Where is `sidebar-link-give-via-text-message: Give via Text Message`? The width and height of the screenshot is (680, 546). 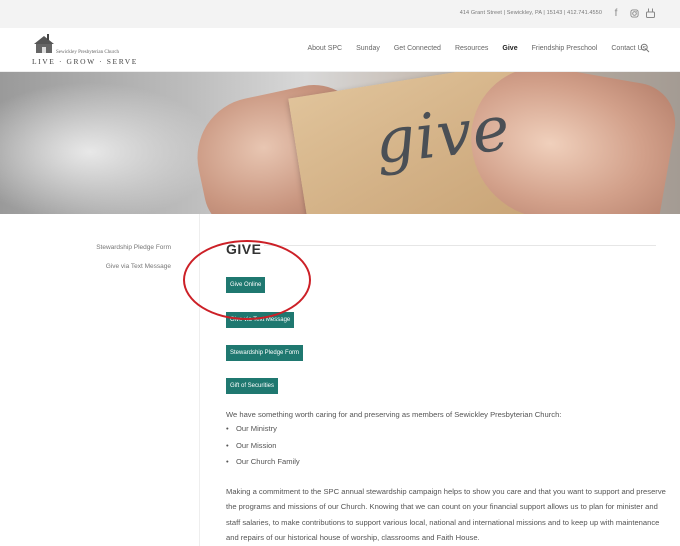
sidebar-link-give-via-text-message: Give via Text Message is located at coordinates (138, 266).